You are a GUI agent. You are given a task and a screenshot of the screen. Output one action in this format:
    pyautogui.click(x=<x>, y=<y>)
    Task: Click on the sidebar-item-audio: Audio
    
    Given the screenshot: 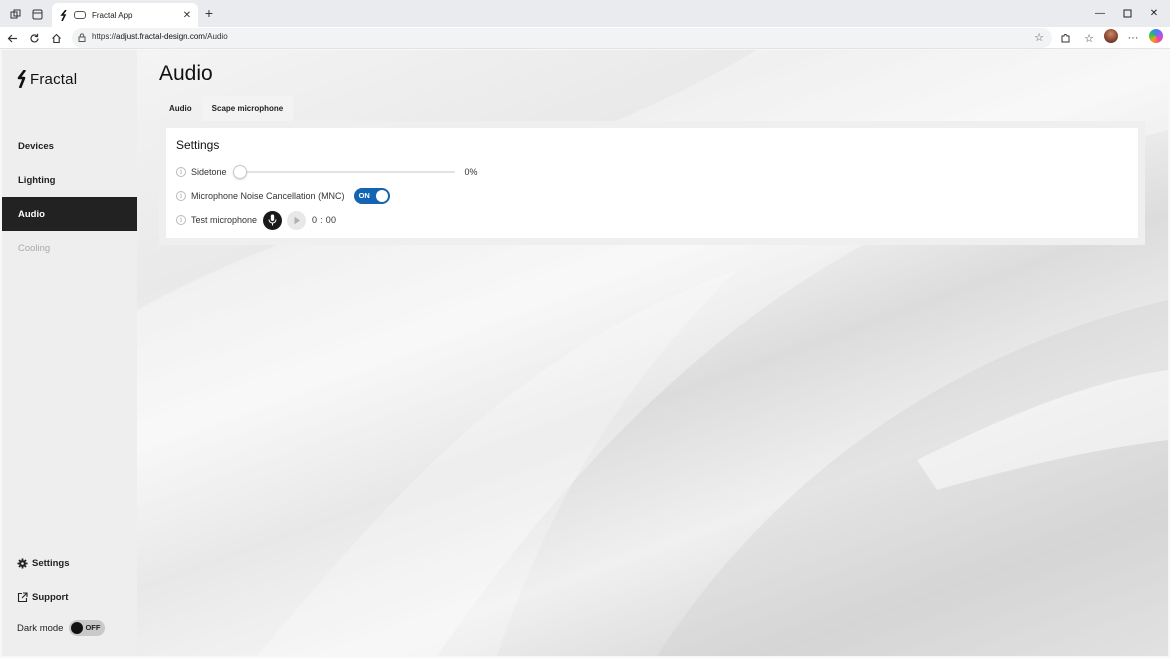 What is the action you would take?
    pyautogui.click(x=69, y=214)
    